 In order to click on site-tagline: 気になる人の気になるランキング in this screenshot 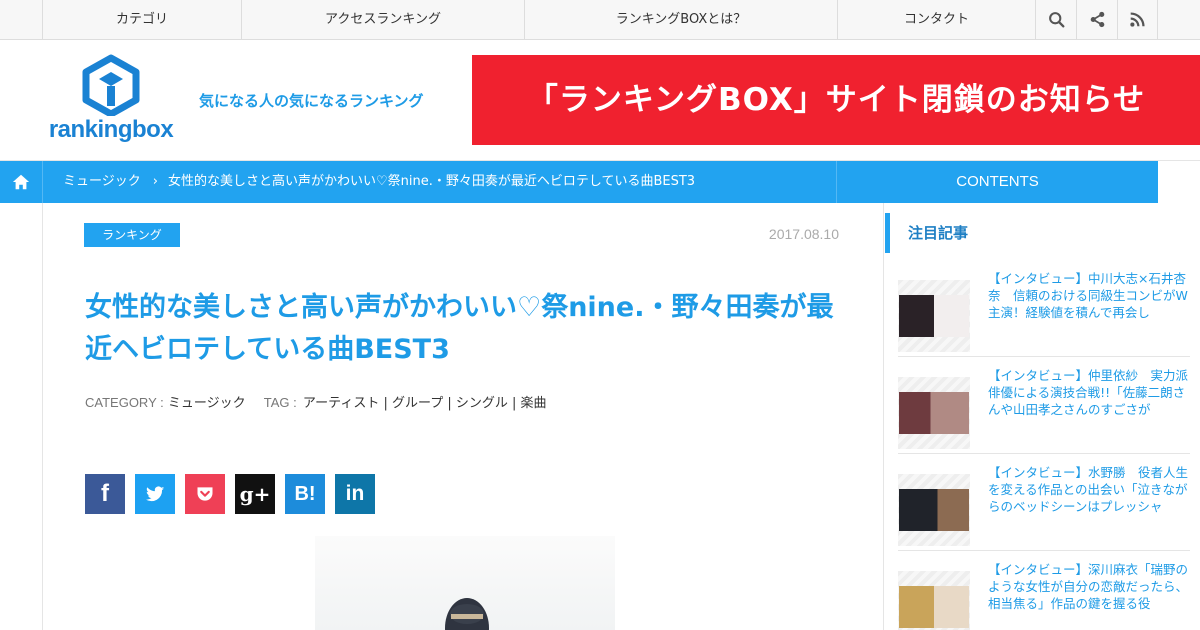, I will do `click(311, 101)`.